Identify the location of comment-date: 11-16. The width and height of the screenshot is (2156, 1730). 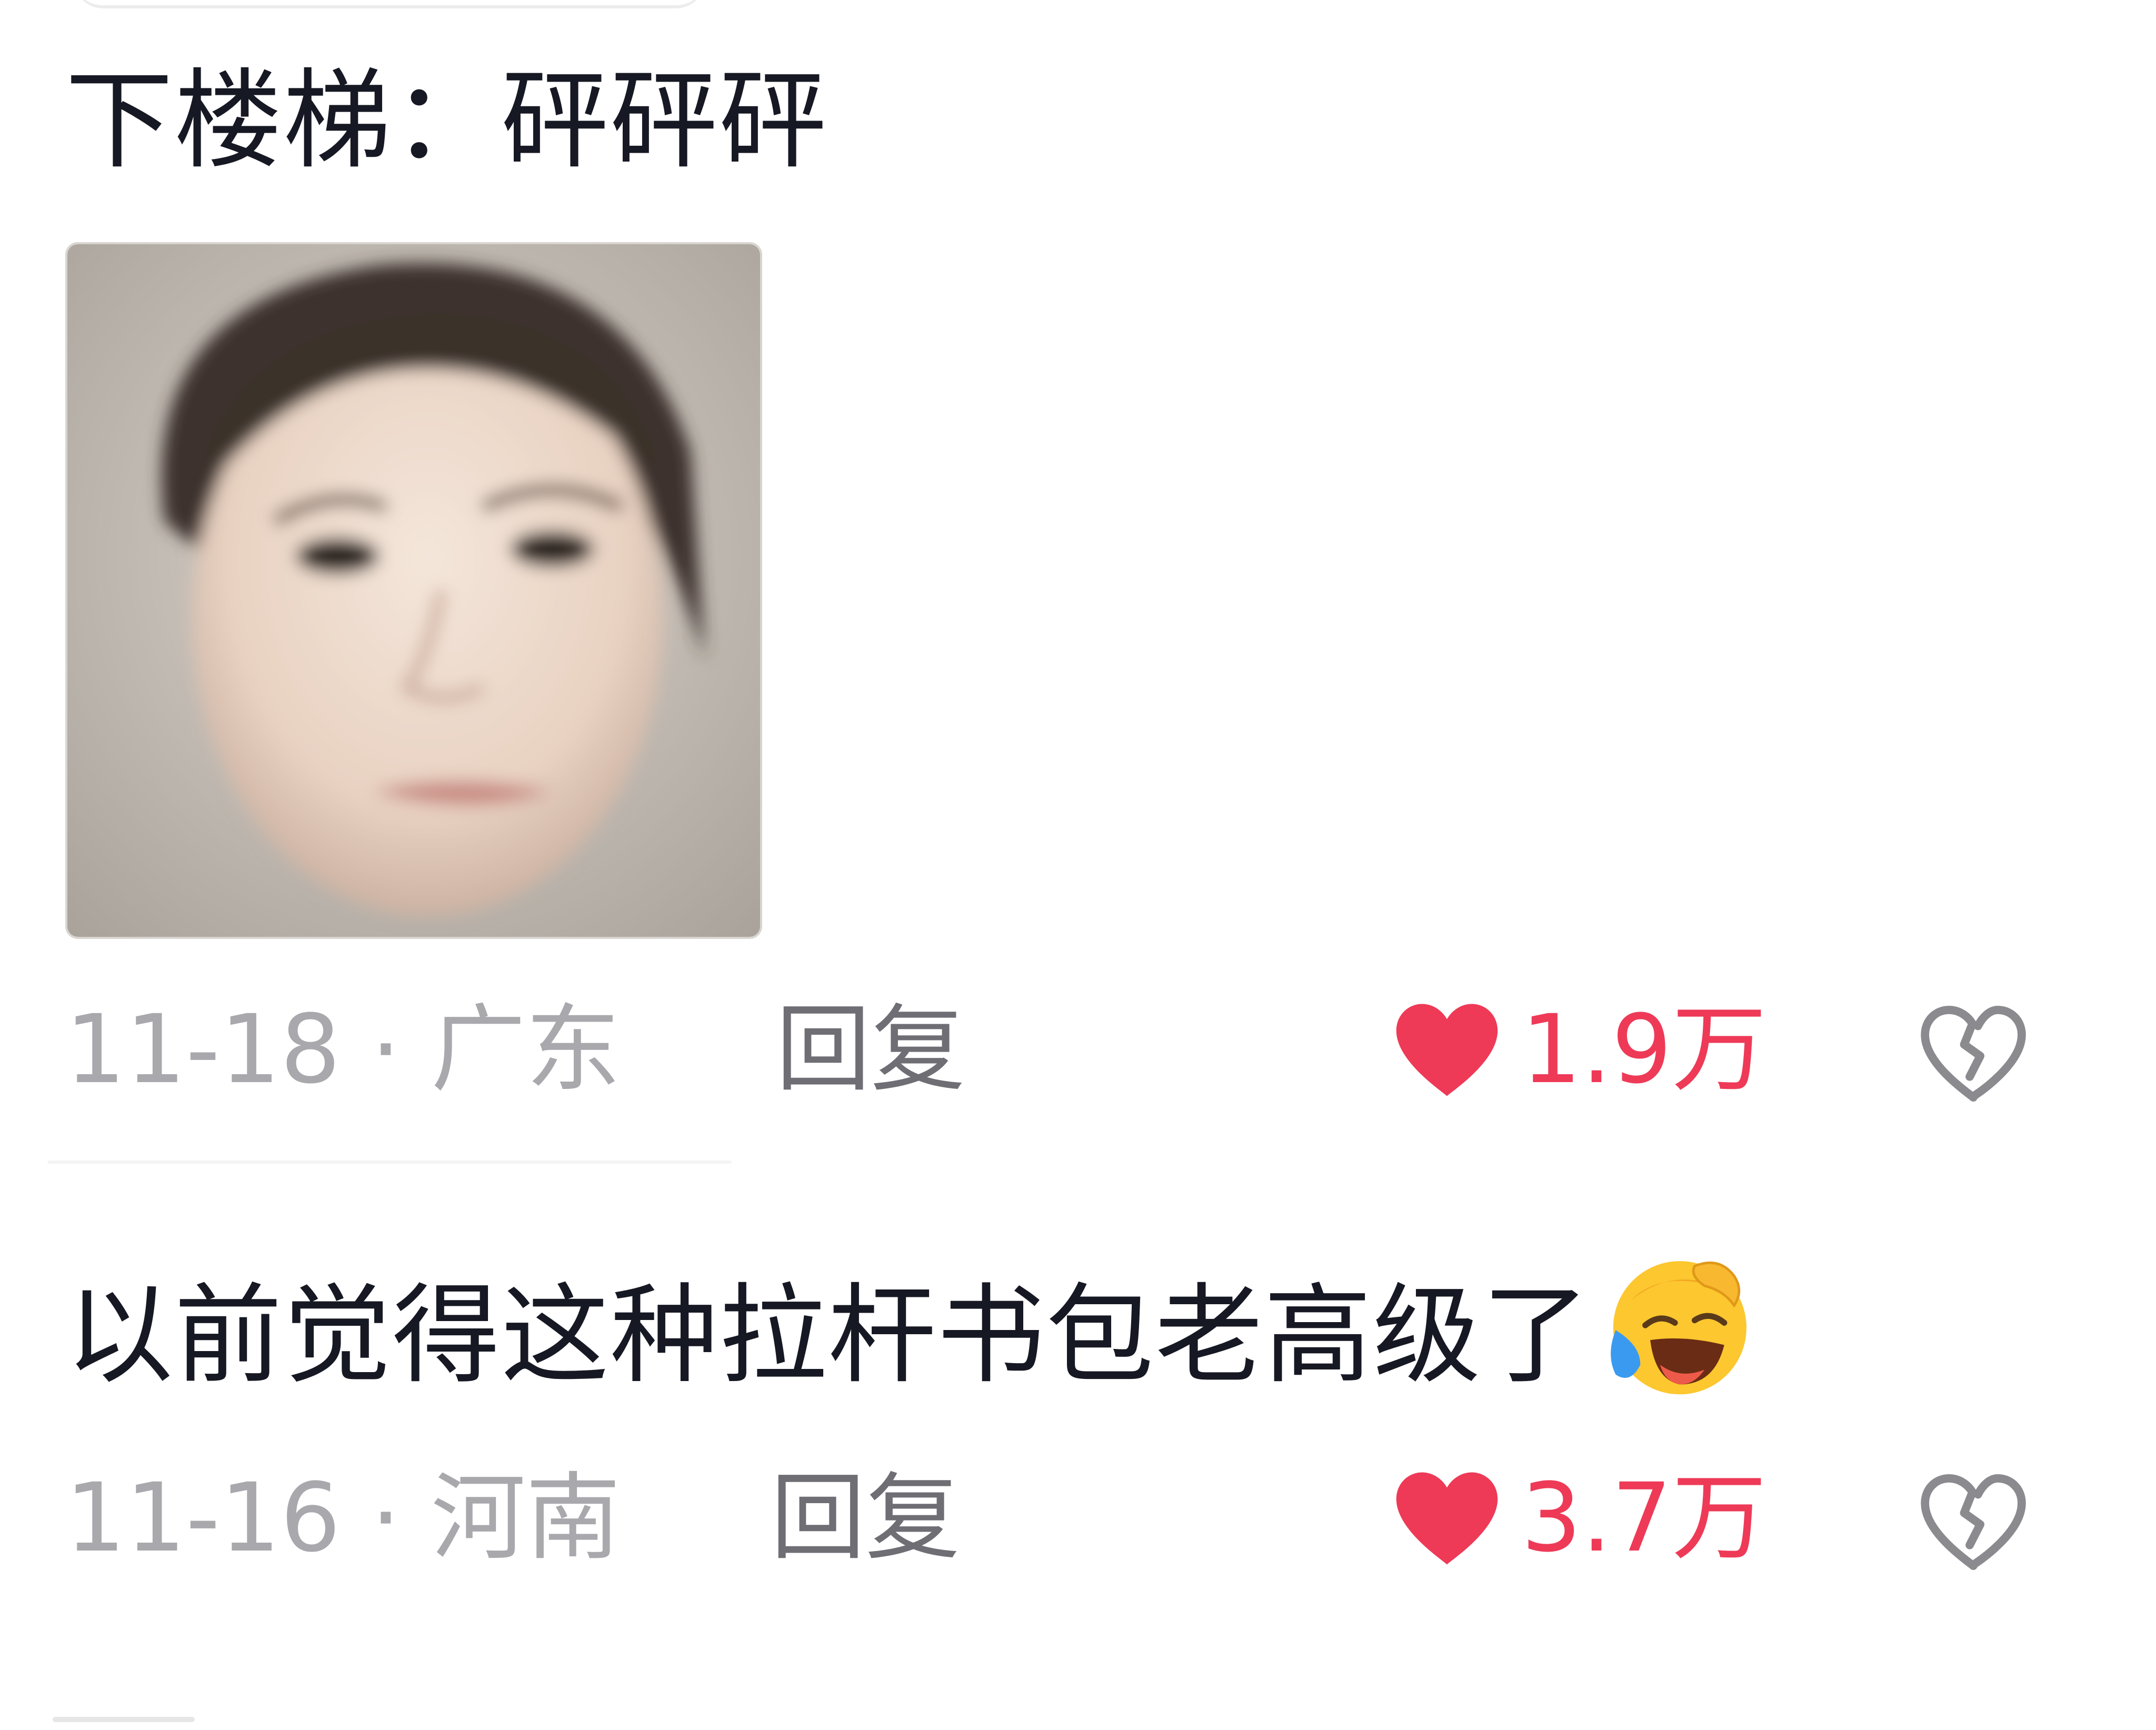
(203, 1518).